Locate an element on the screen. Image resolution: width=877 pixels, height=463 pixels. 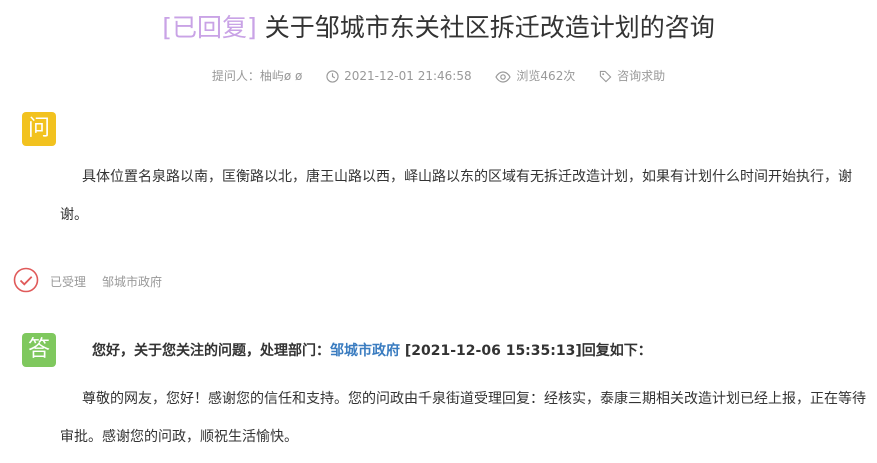
views-item: 浏览462次 is located at coordinates (535, 76).